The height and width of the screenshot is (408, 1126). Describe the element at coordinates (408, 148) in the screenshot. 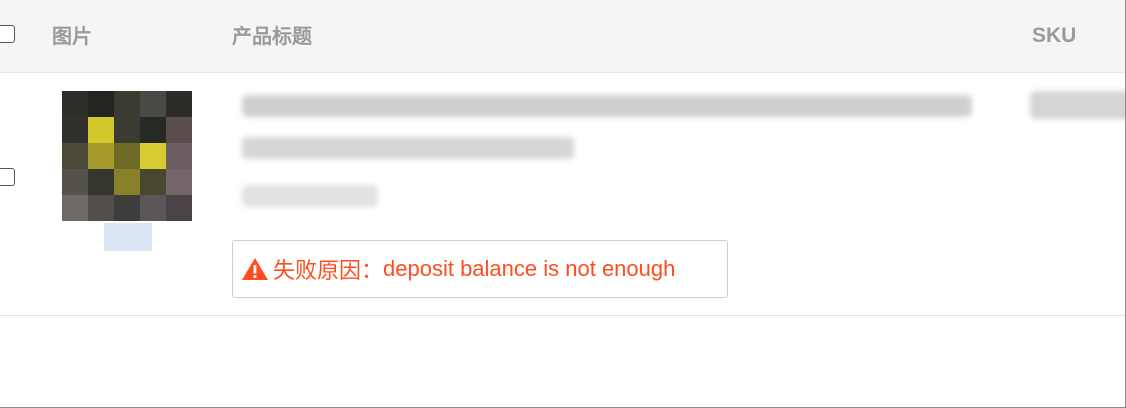

I see `product-title-line-2-redacted` at that location.